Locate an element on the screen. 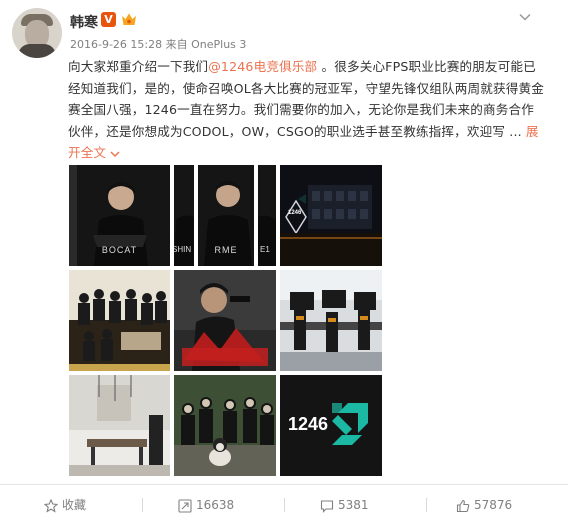 The image size is (568, 529). player-name-caption: RME is located at coordinates (226, 250).